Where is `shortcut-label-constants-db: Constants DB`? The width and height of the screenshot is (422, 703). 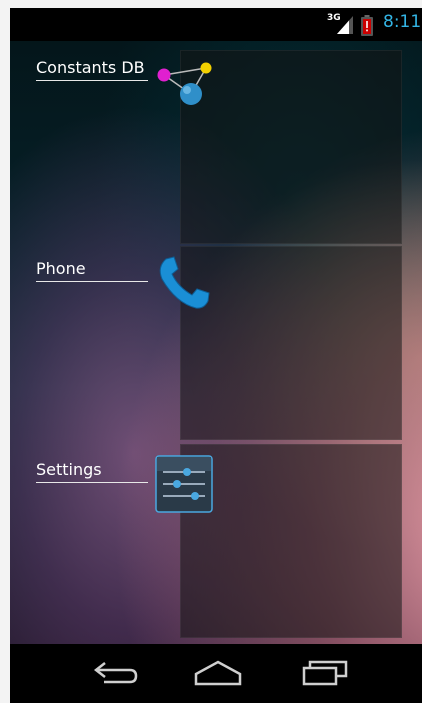 shortcut-label-constants-db: Constants DB is located at coordinates (92, 69).